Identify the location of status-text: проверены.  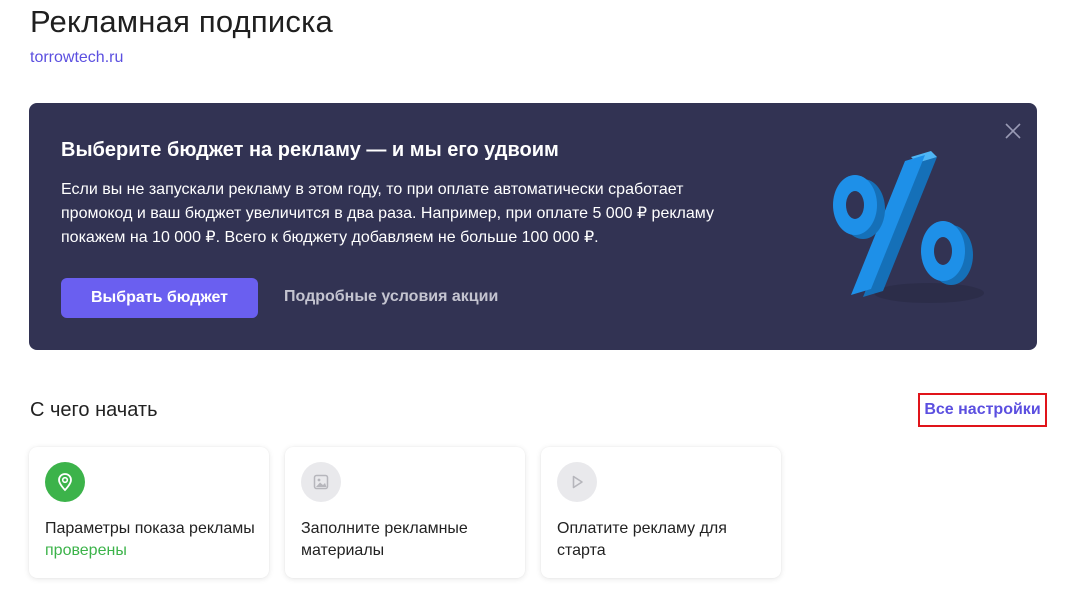
(86, 550).